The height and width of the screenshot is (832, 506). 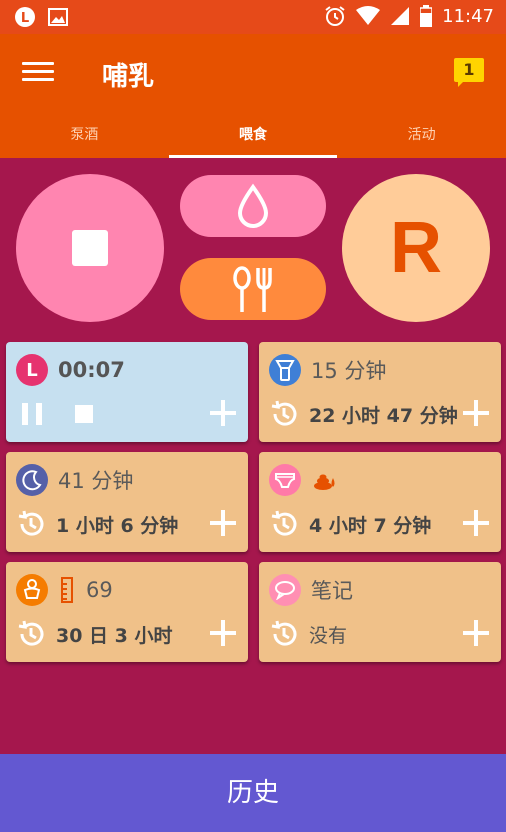 I want to click on time-since-sleep: 1 小时 6 分钟, so click(x=117, y=525).